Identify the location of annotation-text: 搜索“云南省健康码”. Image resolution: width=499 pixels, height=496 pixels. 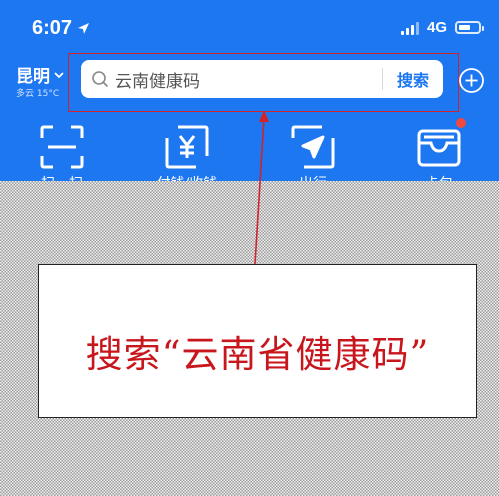
(257, 354).